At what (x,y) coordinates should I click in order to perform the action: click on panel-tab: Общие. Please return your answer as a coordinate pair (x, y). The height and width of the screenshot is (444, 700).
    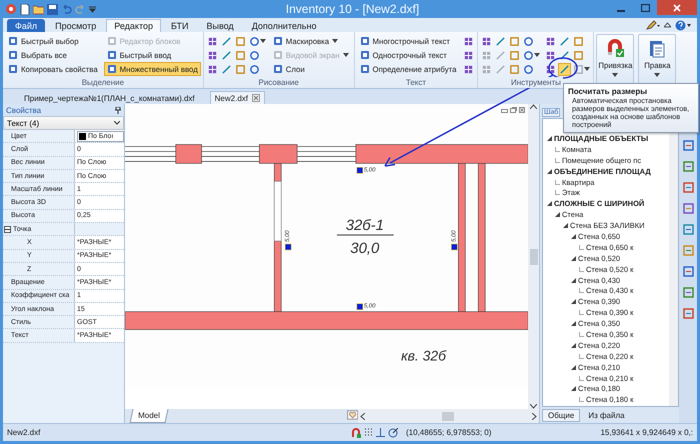
    Looking at the image, I should click on (561, 415).